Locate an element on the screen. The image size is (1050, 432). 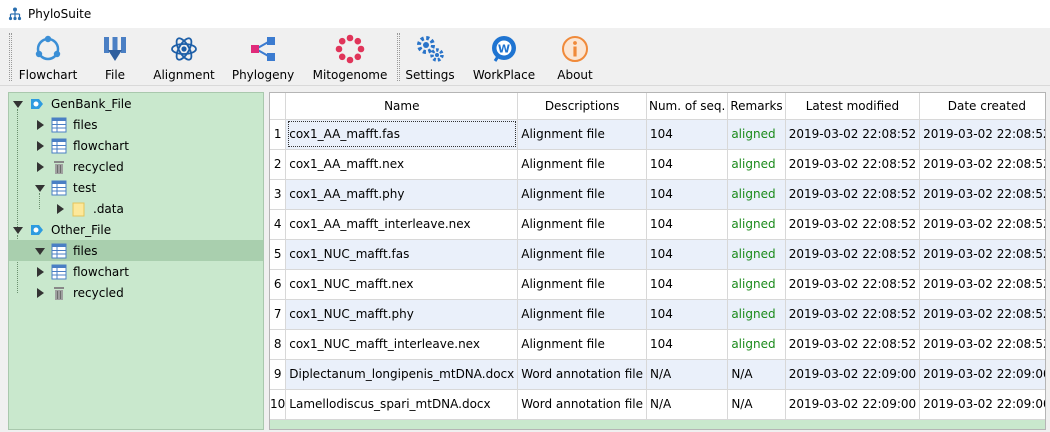
toolbar-grip is located at coordinates (10, 57).